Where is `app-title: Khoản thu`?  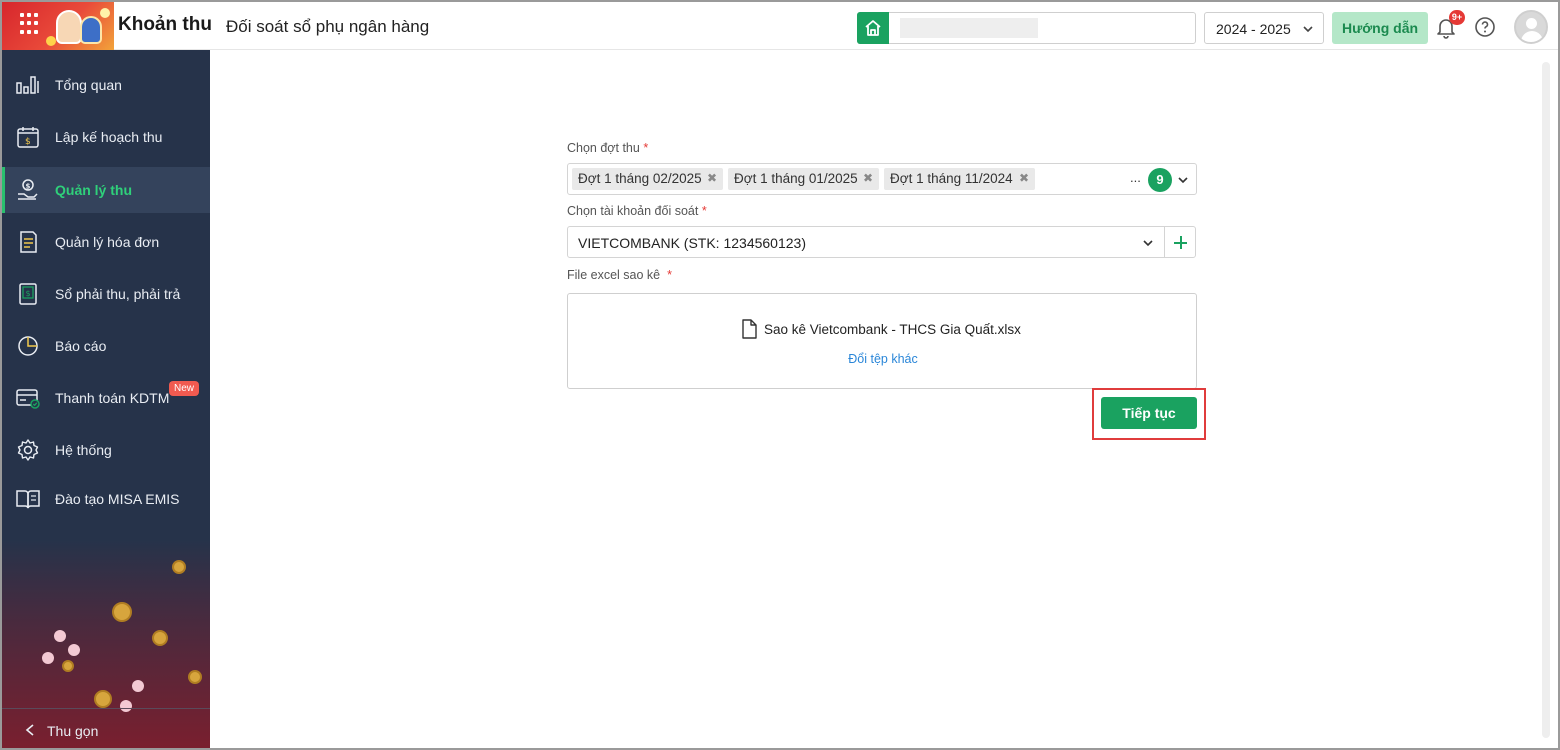
app-title: Khoản thu is located at coordinates (165, 24).